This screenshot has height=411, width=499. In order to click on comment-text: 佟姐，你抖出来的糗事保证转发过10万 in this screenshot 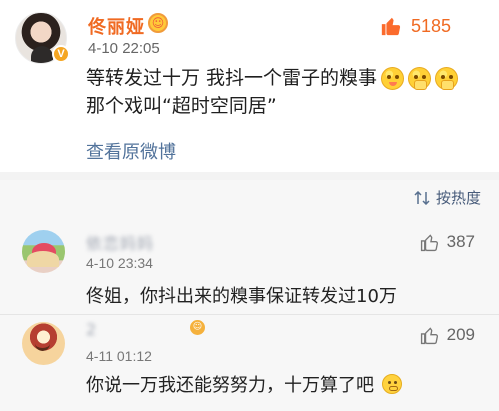, I will do `click(241, 296)`.